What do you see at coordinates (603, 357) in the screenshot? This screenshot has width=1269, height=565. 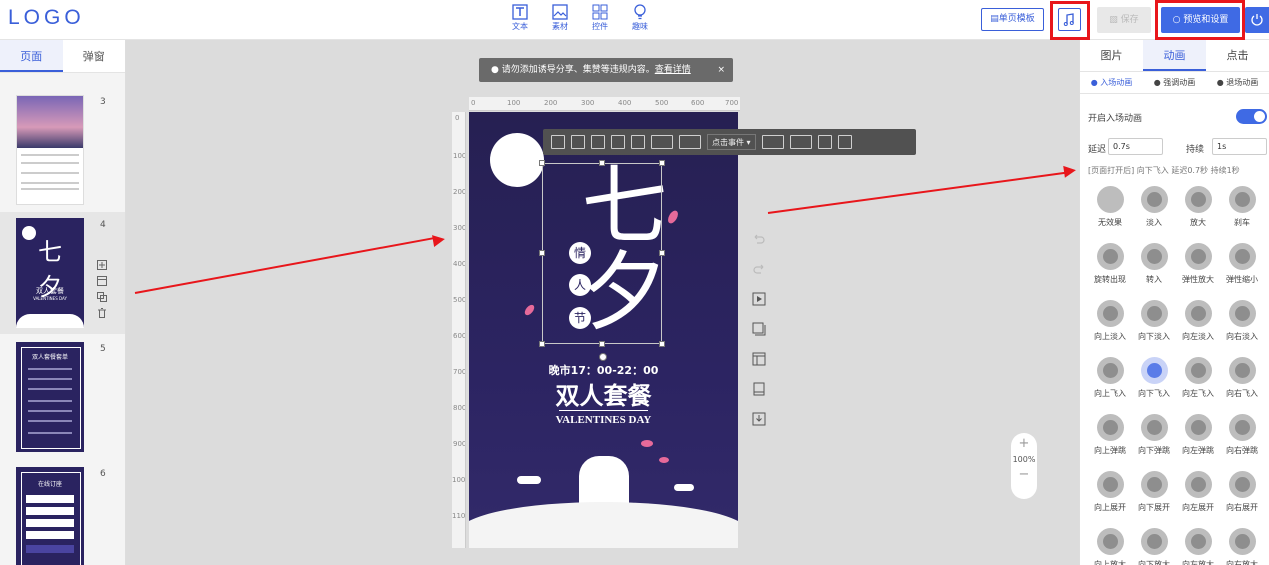 I see `rotate-handle` at bounding box center [603, 357].